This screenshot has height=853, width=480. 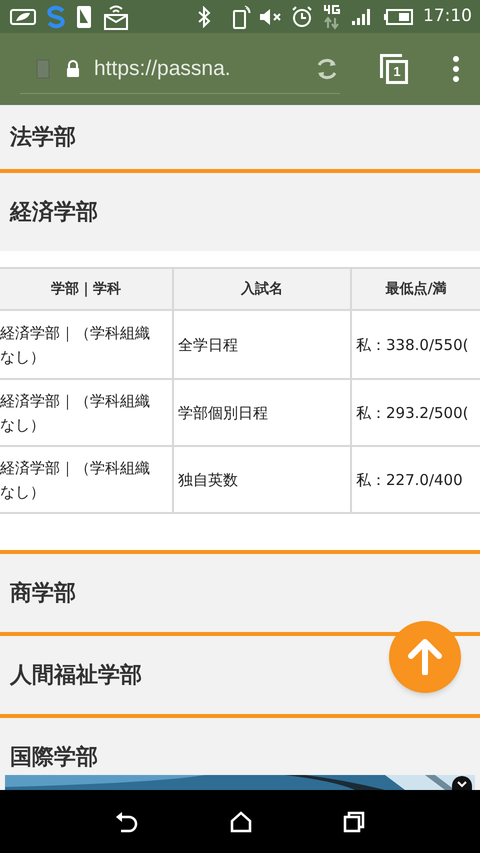 I want to click on vibrate-icon, so click(x=242, y=16).